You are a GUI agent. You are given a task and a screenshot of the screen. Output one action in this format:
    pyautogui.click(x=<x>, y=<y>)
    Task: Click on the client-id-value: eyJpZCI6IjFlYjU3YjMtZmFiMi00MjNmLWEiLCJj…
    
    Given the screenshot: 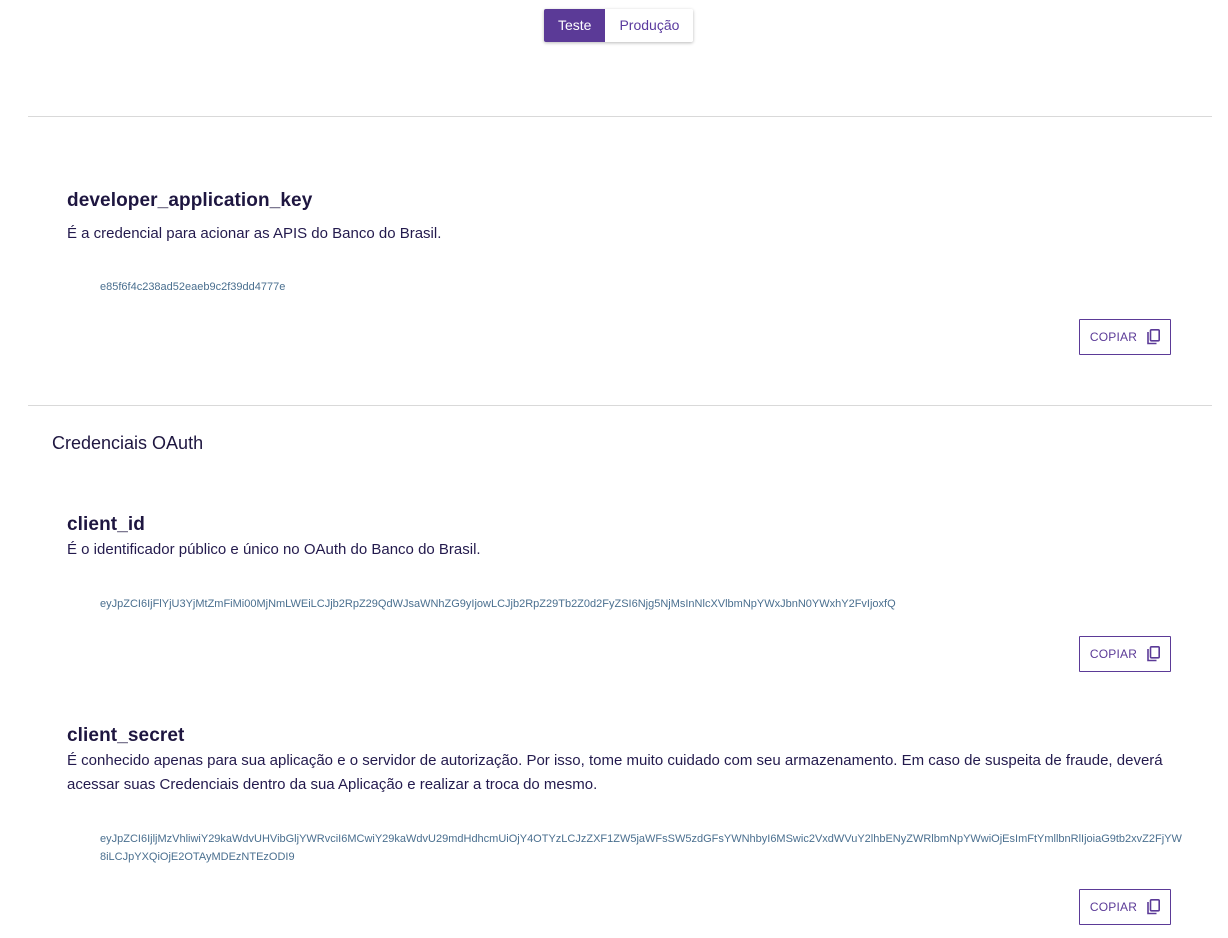 What is the action you would take?
    pyautogui.click(x=498, y=604)
    